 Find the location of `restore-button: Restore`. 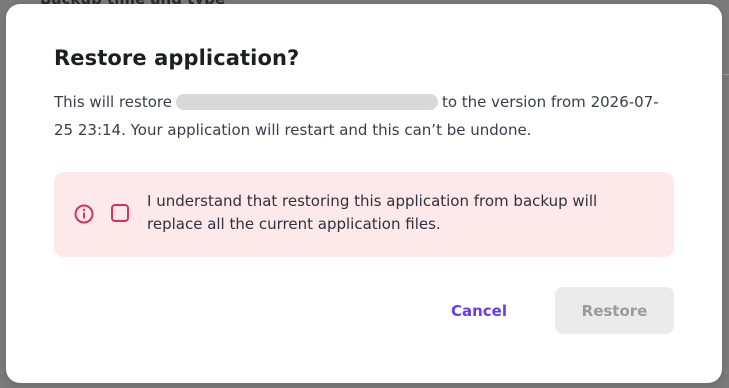

restore-button: Restore is located at coordinates (614, 310).